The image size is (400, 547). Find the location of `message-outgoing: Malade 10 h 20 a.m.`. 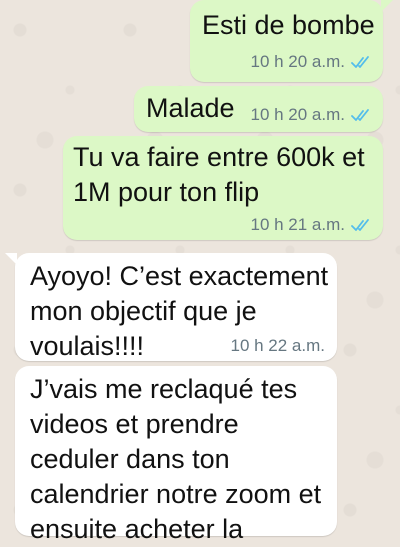

message-outgoing: Malade 10 h 20 a.m. is located at coordinates (258, 109).